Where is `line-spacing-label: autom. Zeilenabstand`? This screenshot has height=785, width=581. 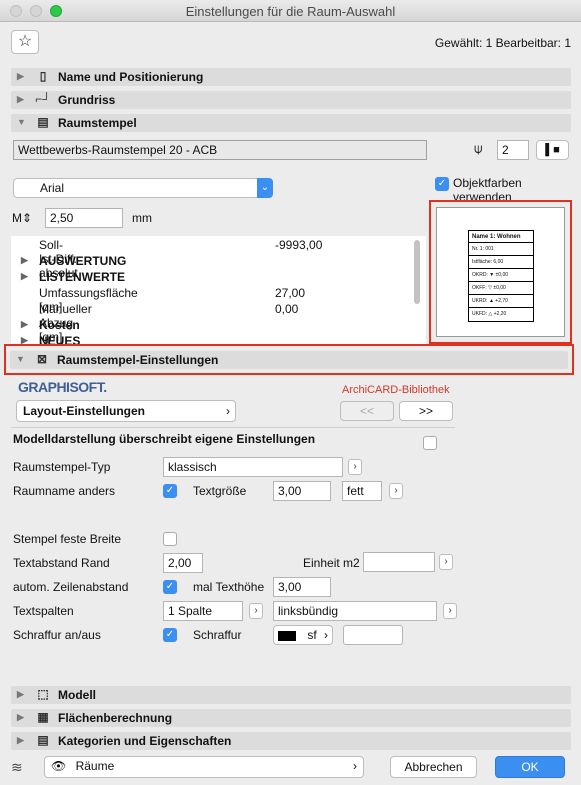 line-spacing-label: autom. Zeilenabstand is located at coordinates (71, 587).